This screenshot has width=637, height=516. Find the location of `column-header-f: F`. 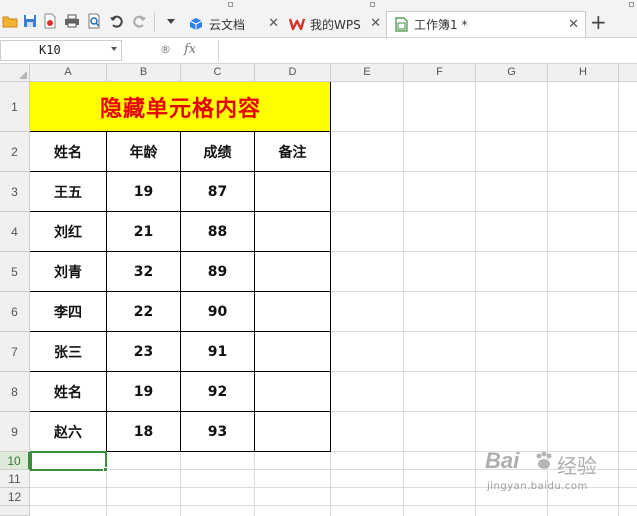

column-header-f: F is located at coordinates (440, 73).